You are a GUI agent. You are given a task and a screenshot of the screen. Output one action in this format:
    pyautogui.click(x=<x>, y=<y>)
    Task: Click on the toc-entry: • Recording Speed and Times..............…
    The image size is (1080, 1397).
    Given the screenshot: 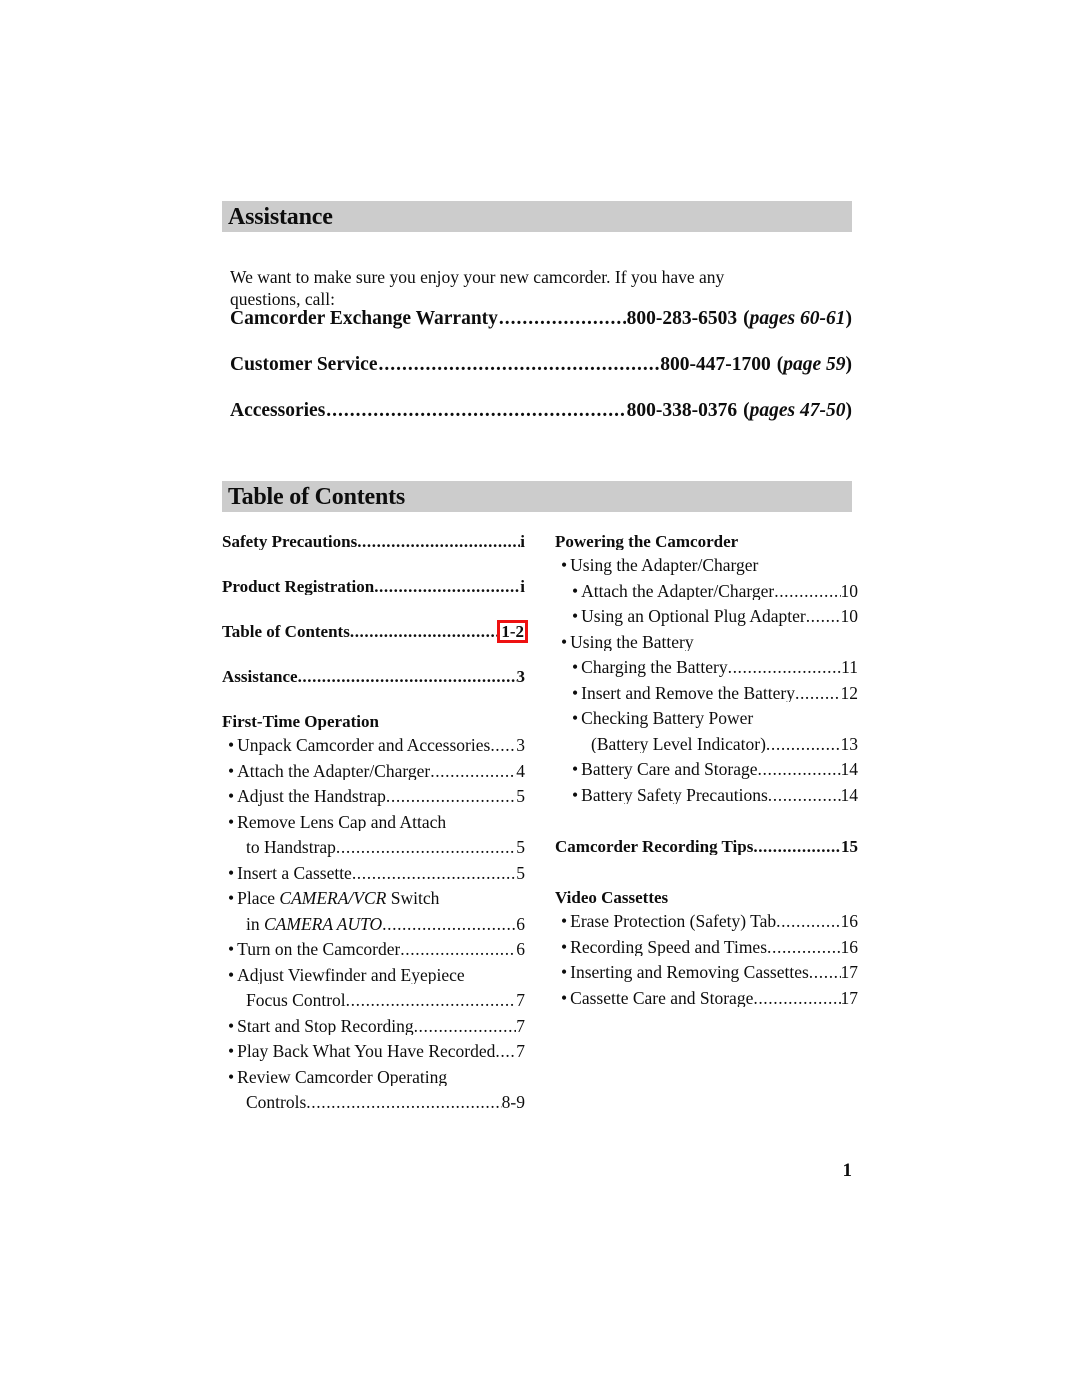 What is the action you would take?
    pyautogui.click(x=706, y=947)
    